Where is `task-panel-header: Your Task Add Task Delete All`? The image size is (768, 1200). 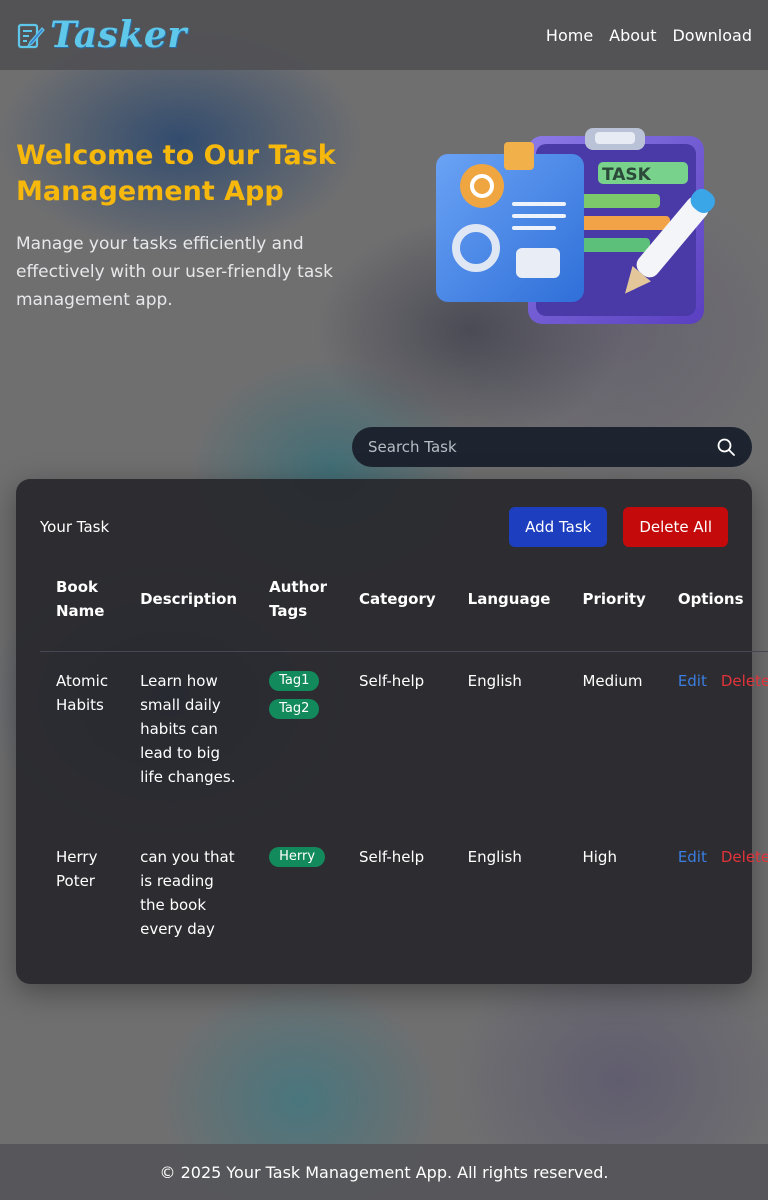 task-panel-header: Your Task Add Task Delete All is located at coordinates (384, 527).